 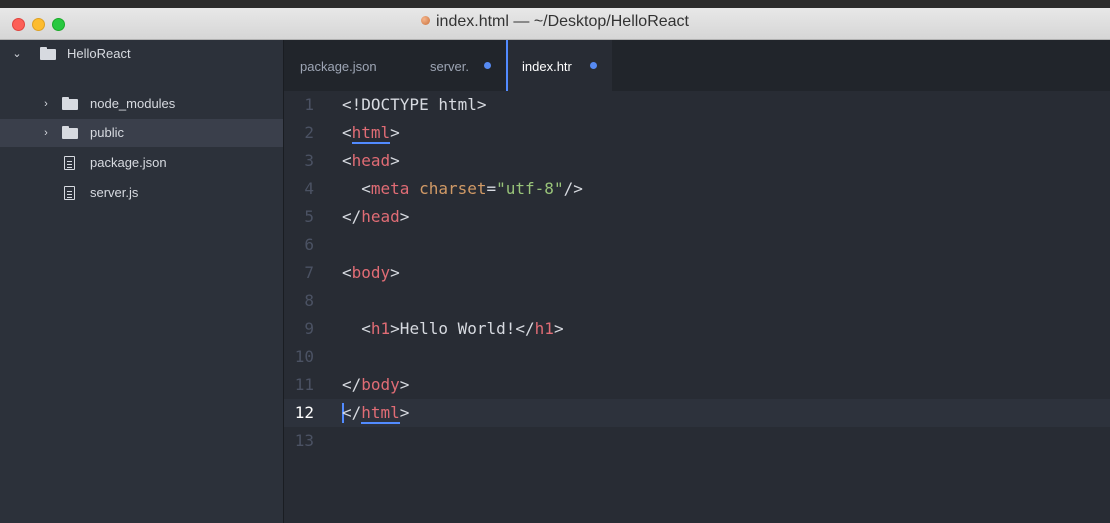 I want to click on code-line-current: 12 </html>, so click(x=697, y=413).